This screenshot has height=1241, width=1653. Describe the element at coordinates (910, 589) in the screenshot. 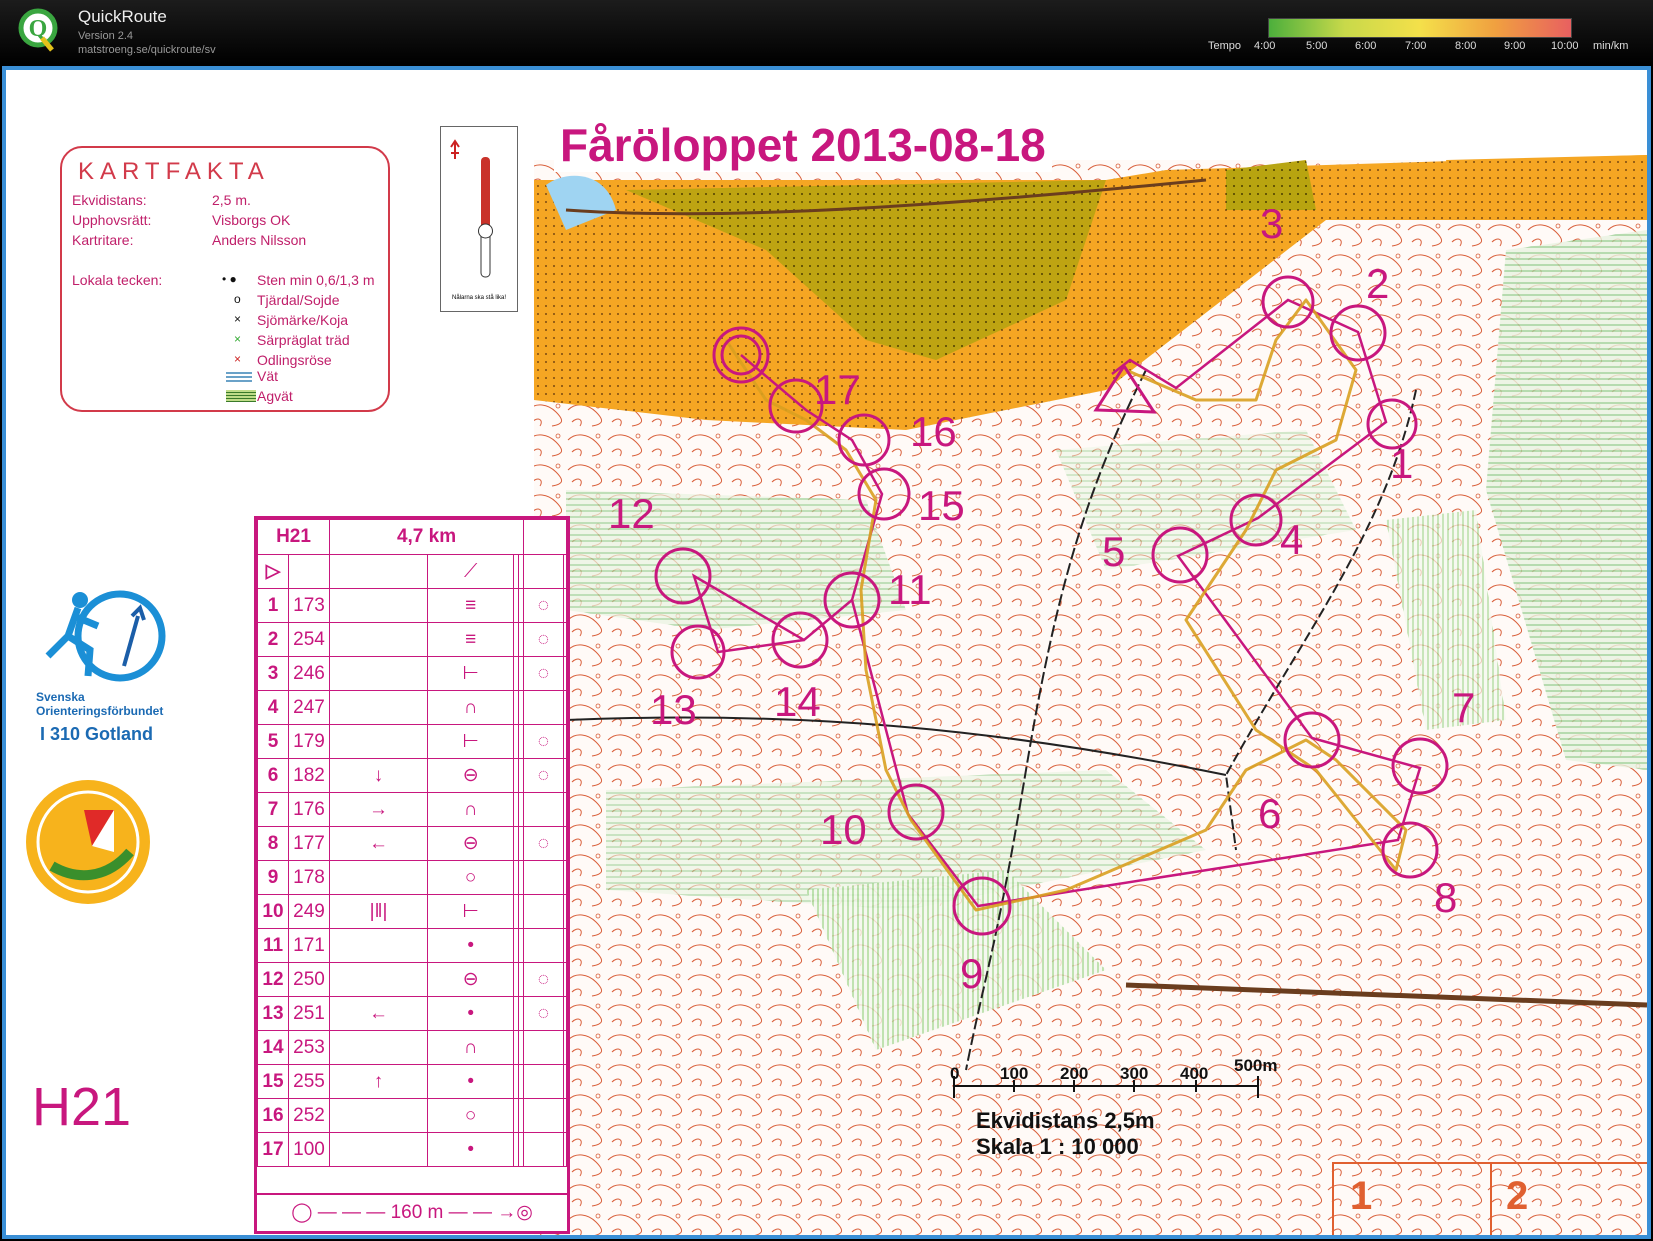

I see `control-number-label: 11` at that location.